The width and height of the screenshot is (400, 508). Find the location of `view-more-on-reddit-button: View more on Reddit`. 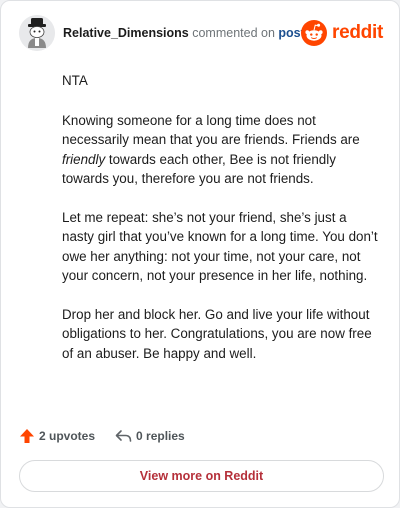

view-more-on-reddit-button: View more on Reddit is located at coordinates (201, 476).